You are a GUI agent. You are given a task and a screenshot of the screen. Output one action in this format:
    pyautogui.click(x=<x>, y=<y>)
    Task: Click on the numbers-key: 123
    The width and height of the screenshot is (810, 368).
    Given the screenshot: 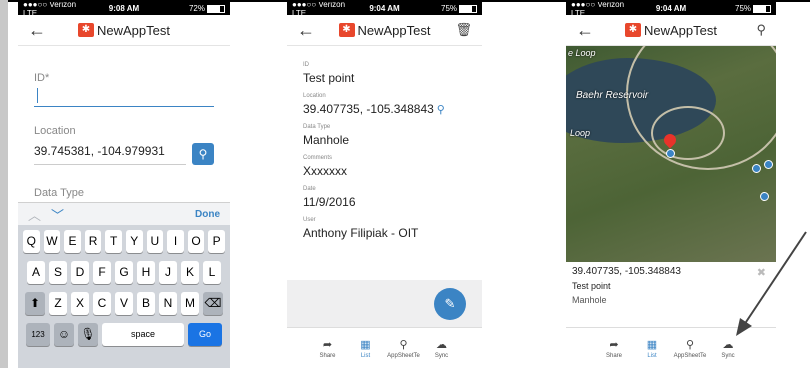 What is the action you would take?
    pyautogui.click(x=38, y=334)
    